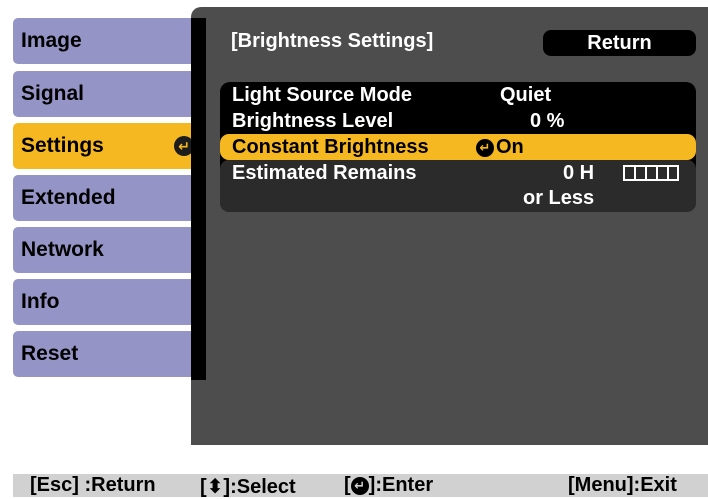  What do you see at coordinates (651, 173) in the screenshot?
I see `remains-gauge` at bounding box center [651, 173].